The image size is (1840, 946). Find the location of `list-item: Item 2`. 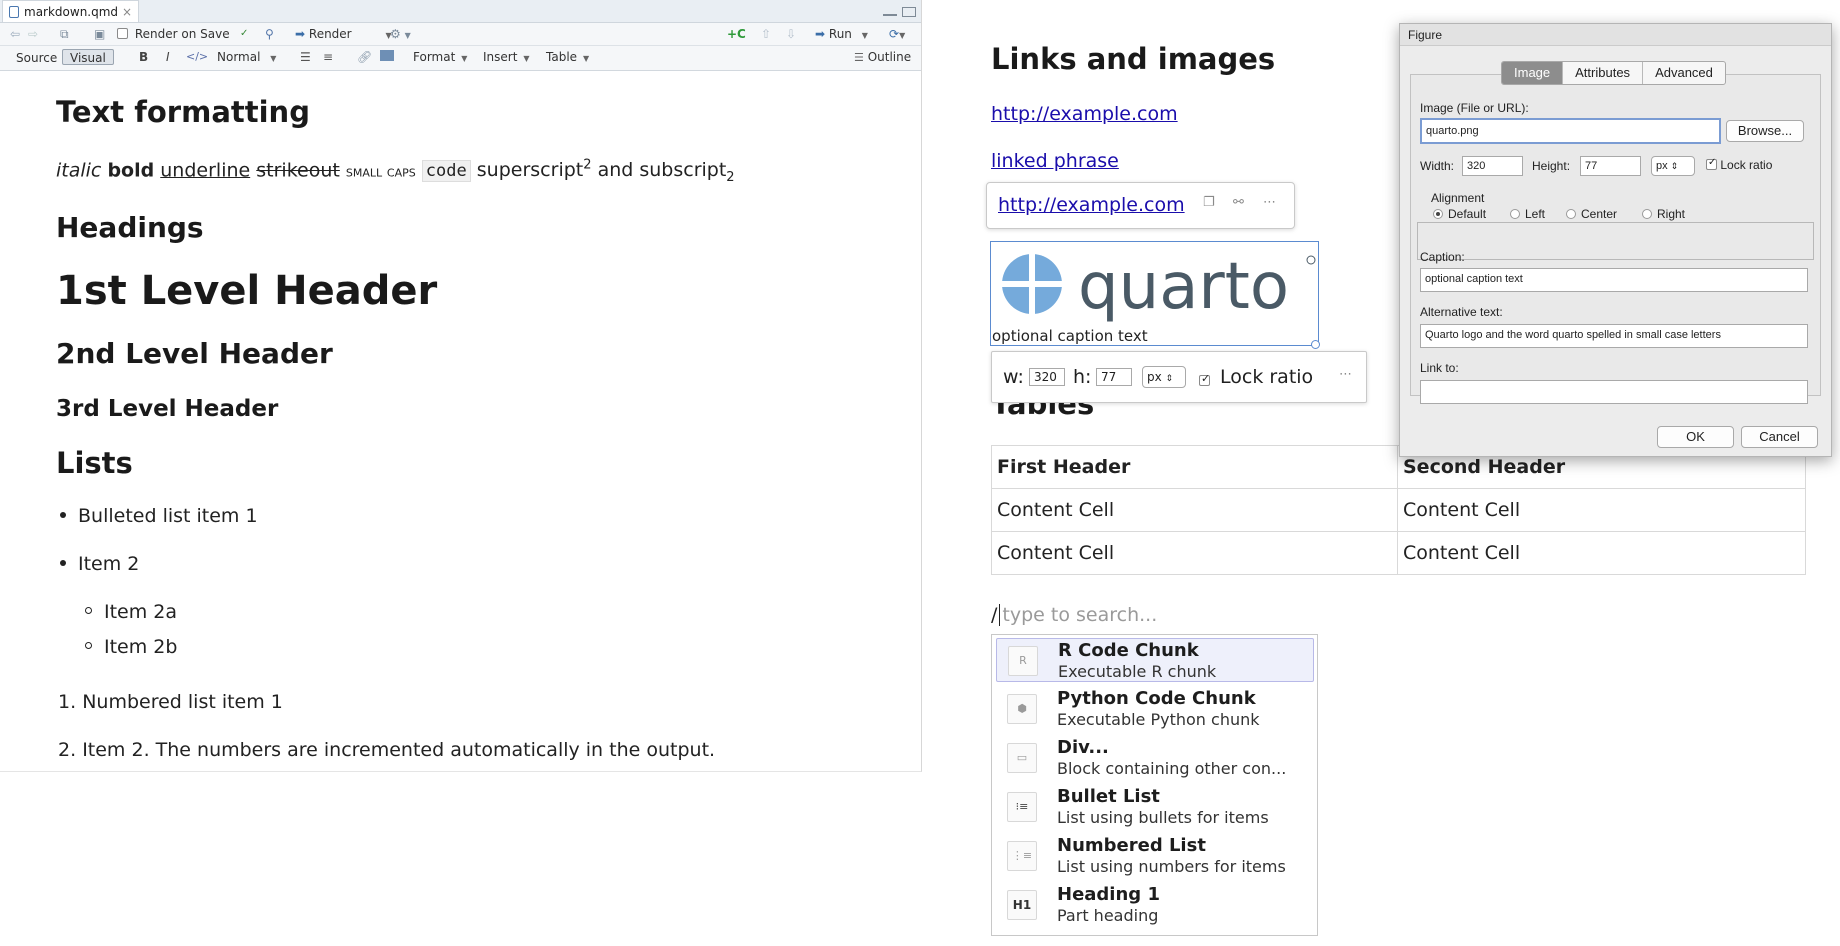

list-item: Item 2 is located at coordinates (99, 564).